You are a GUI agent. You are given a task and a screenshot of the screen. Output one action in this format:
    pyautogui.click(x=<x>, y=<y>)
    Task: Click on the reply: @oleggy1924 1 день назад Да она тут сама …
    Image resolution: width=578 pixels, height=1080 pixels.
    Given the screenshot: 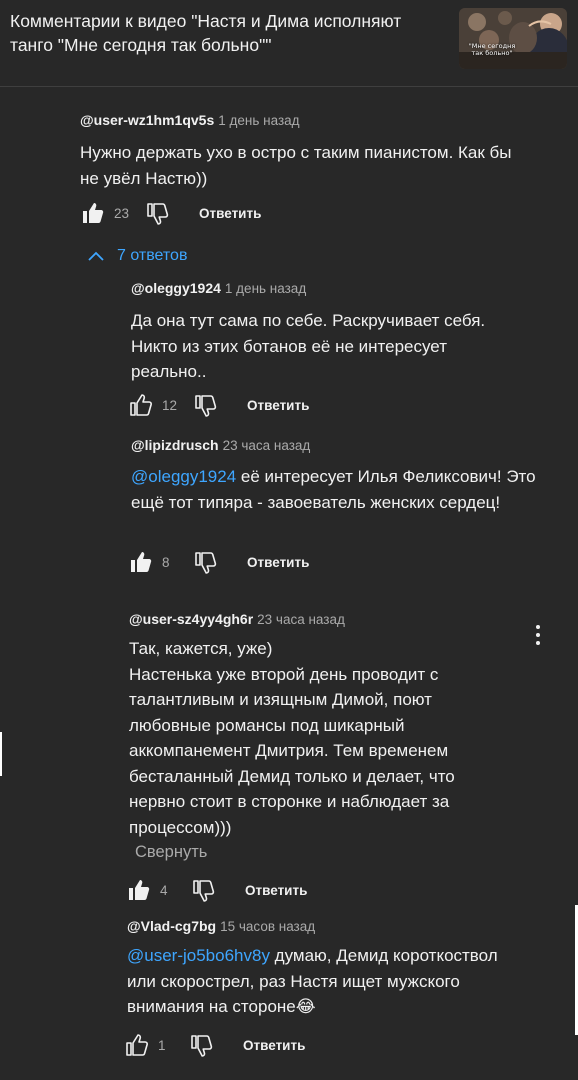 What is the action you would take?
    pyautogui.click(x=344, y=350)
    